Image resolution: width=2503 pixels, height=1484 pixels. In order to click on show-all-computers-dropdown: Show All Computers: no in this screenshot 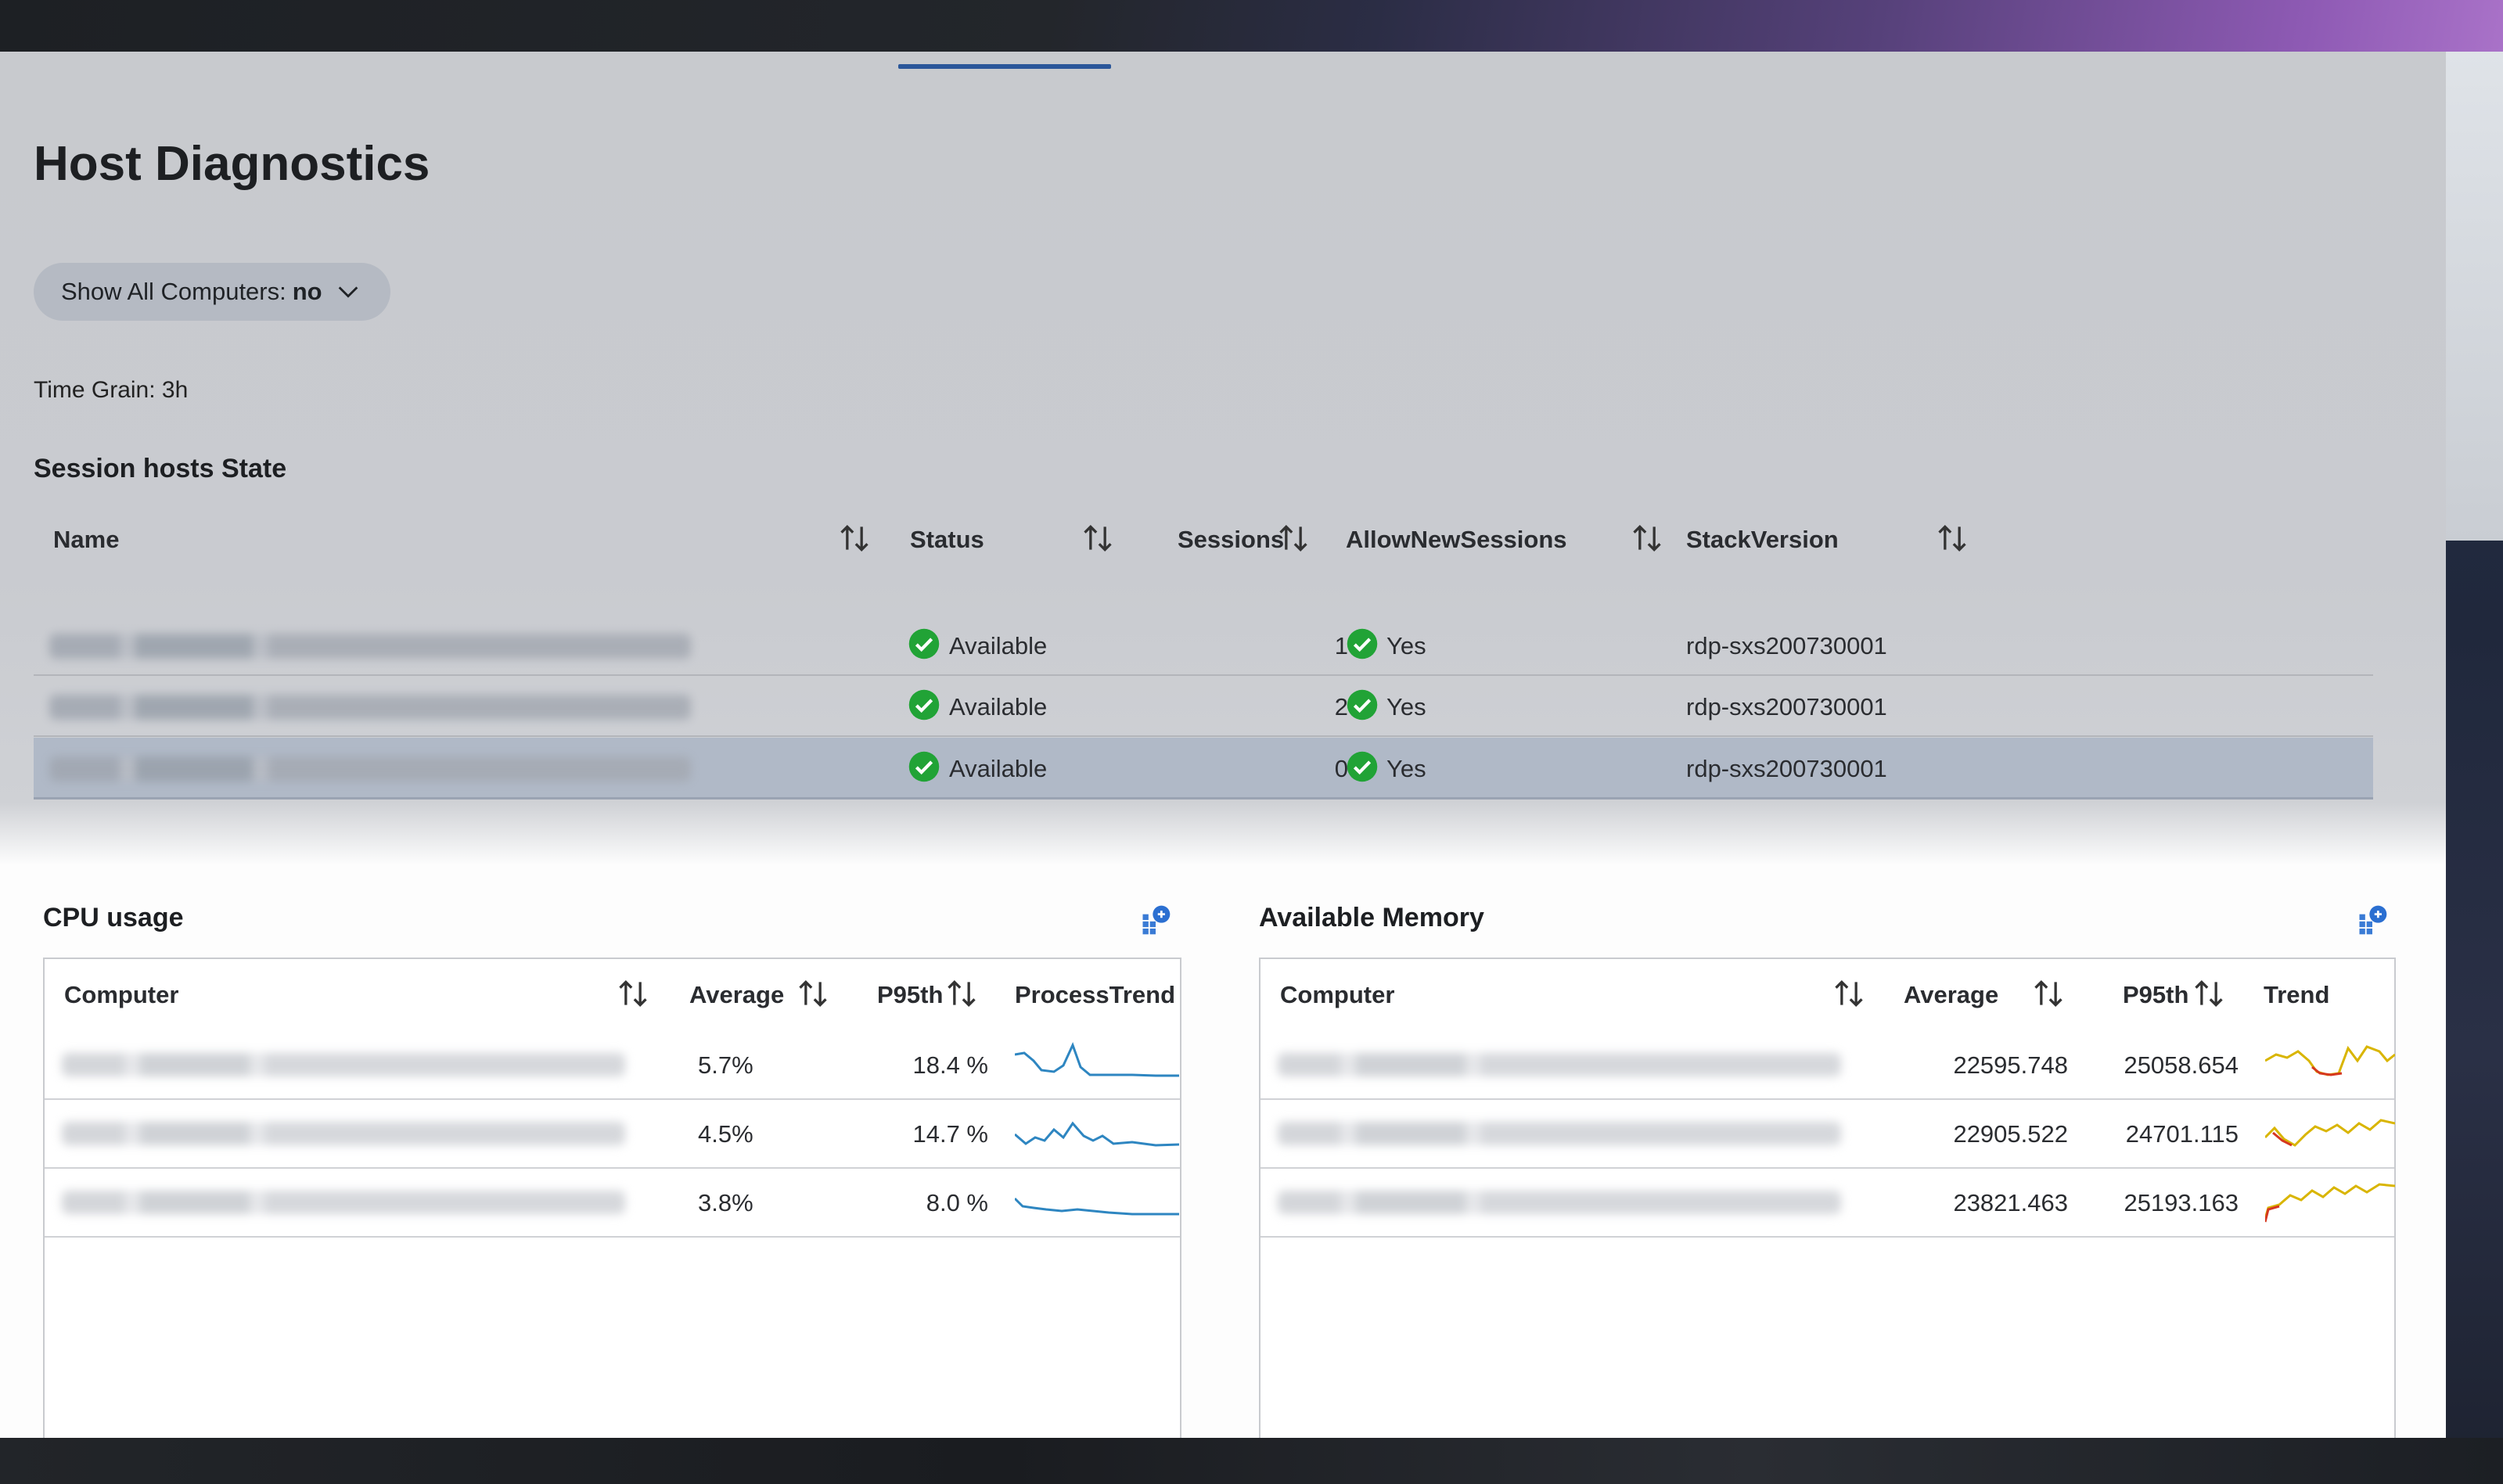, I will do `click(212, 292)`.